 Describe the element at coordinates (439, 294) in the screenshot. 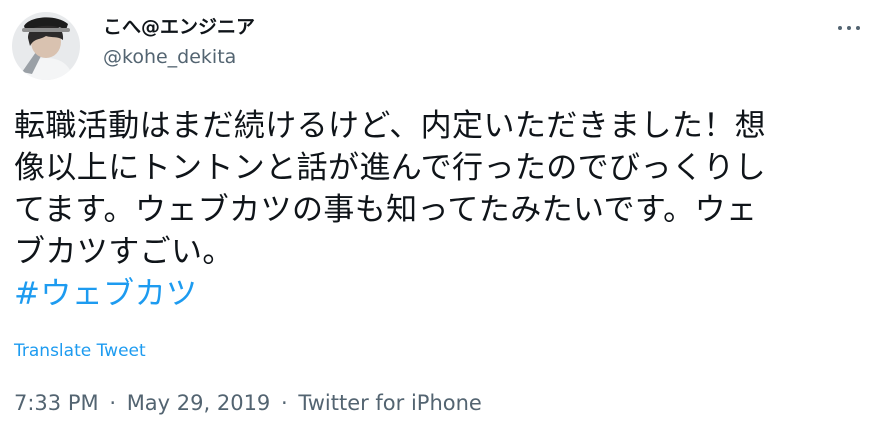

I see `hashtag-link: #ウェブカツ` at that location.